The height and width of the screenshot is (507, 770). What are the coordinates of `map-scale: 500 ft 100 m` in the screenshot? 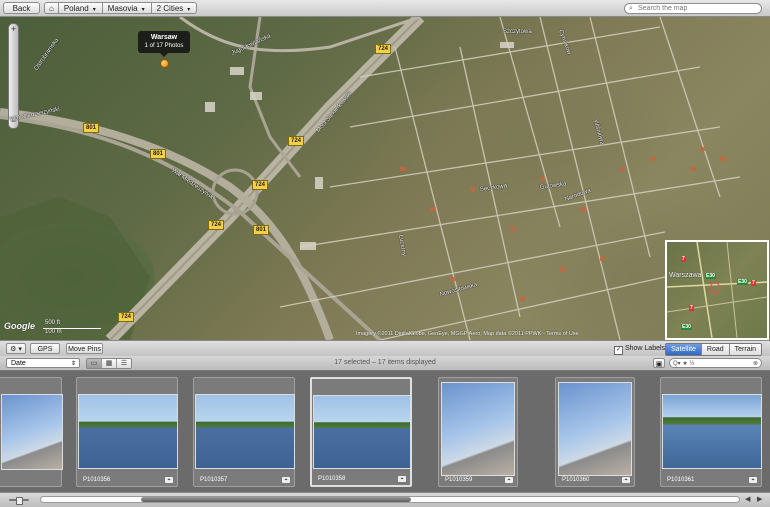 It's located at (73, 328).